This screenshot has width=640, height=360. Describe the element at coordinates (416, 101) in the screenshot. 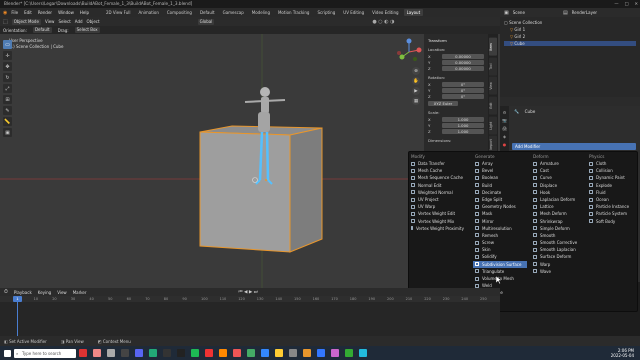

I see `grid-icon: ▦` at that location.